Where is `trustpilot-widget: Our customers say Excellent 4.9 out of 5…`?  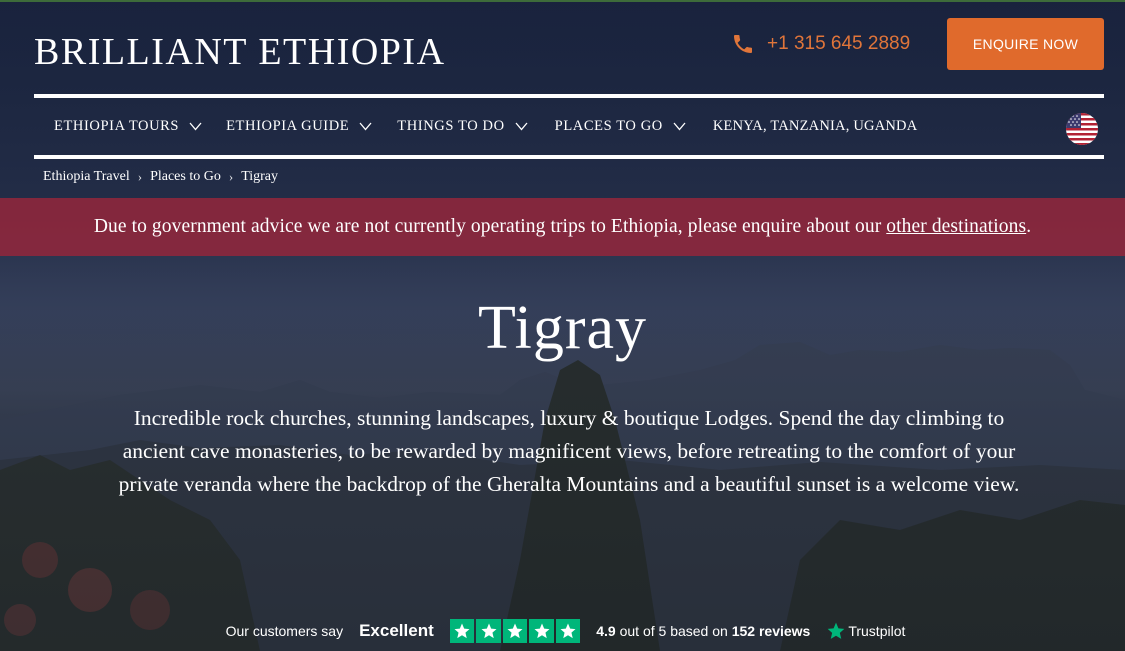
trustpilot-widget: Our customers say Excellent 4.9 out of 5… is located at coordinates (562, 631).